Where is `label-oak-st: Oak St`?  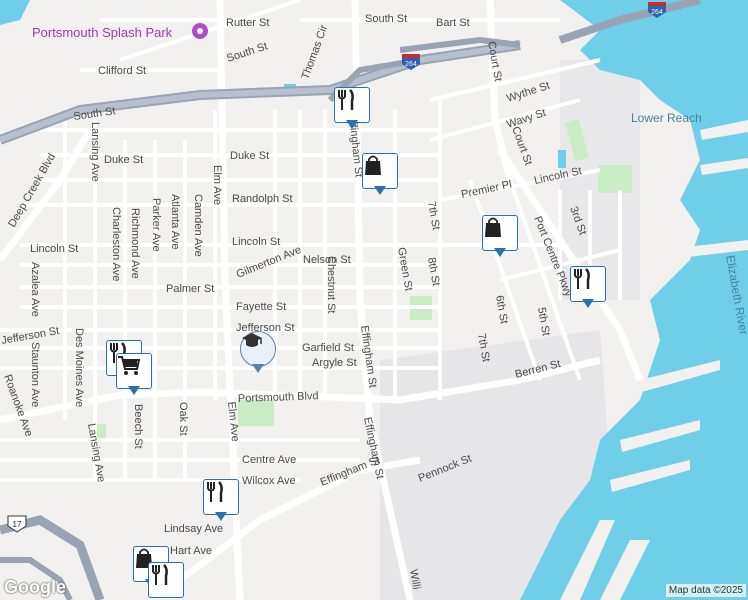
label-oak-st: Oak St is located at coordinates (183, 419).